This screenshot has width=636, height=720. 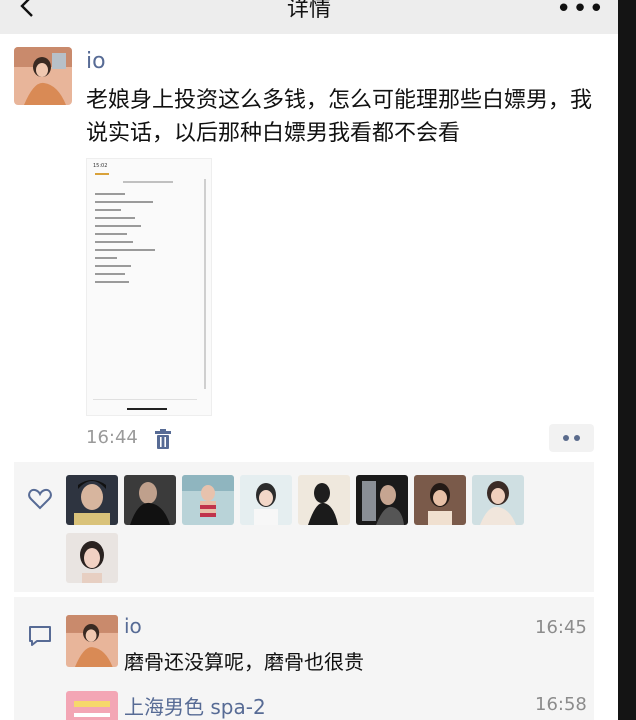 I want to click on comment-author: io, so click(x=133, y=626).